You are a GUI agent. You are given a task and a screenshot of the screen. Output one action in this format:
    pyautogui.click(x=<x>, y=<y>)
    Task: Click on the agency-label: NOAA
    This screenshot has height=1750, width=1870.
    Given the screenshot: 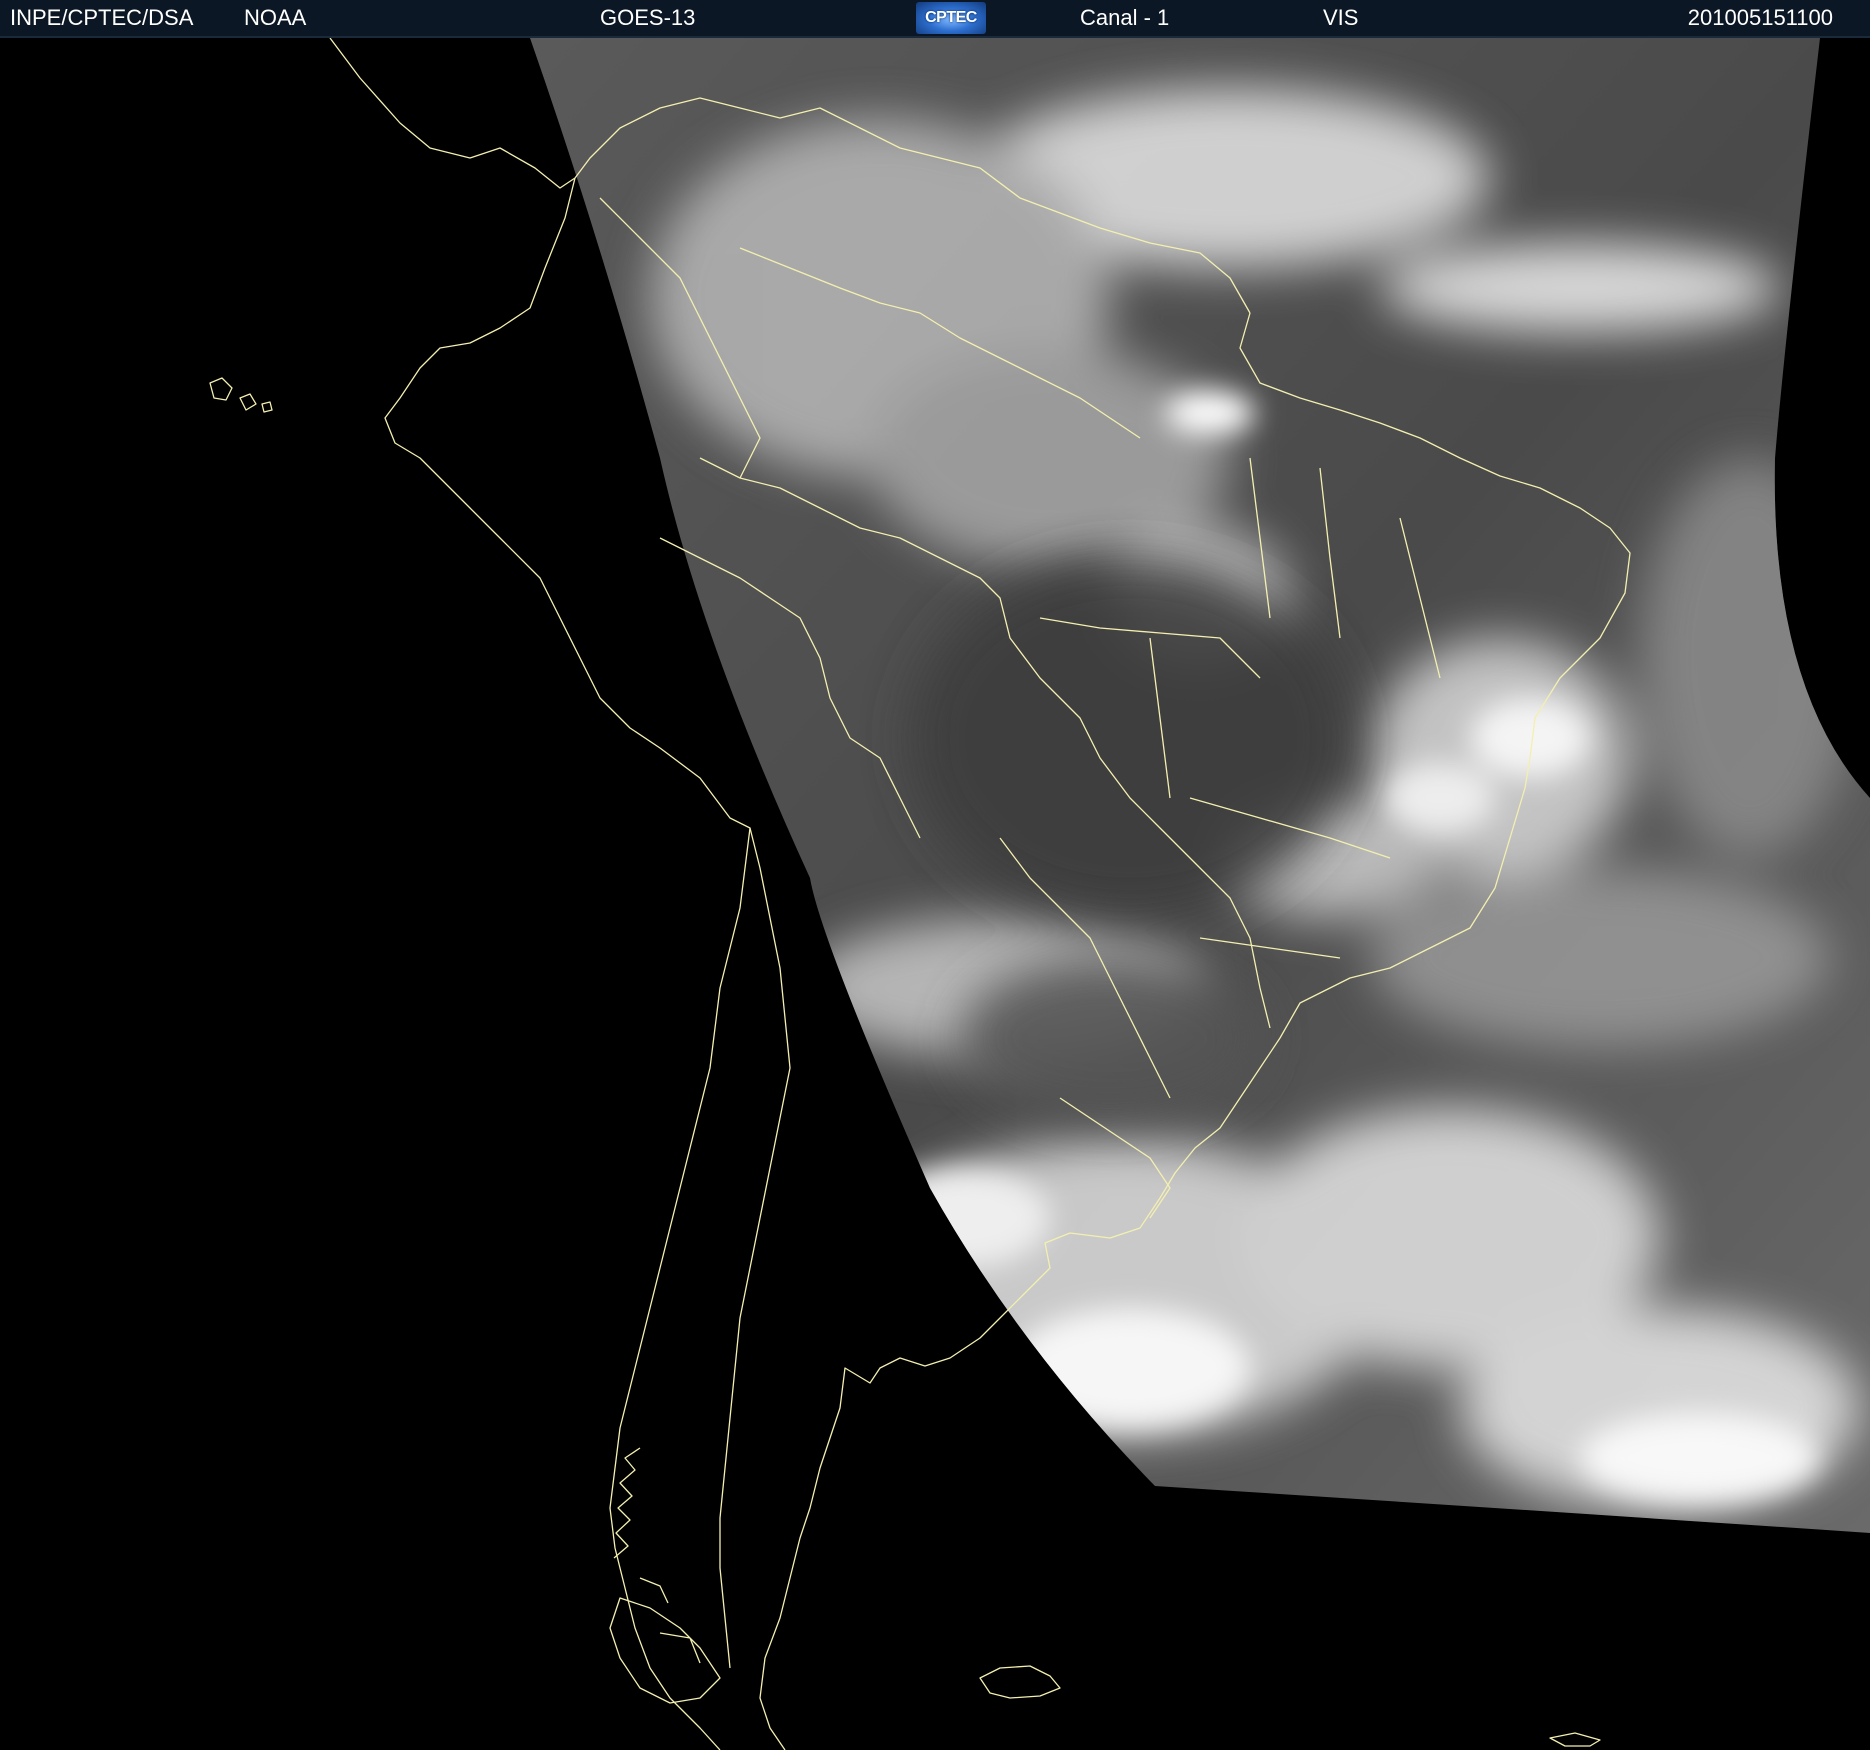 What is the action you would take?
    pyautogui.click(x=275, y=17)
    